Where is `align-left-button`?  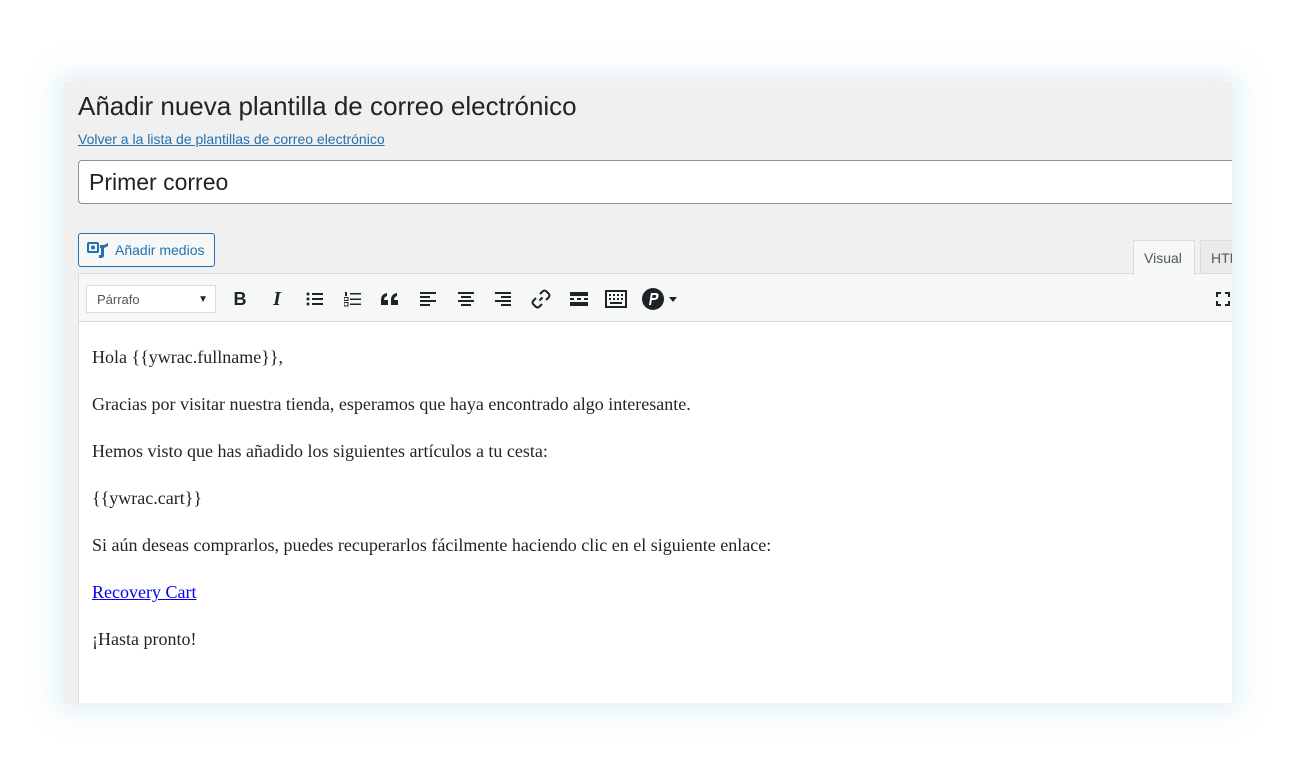
align-left-button is located at coordinates (428, 299).